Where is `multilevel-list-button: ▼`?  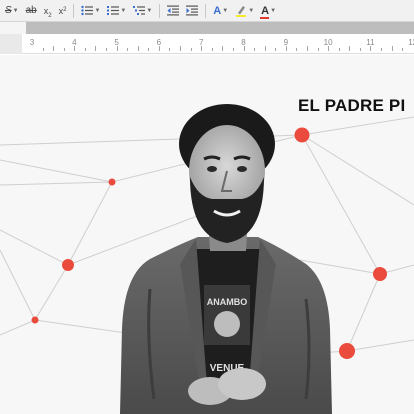
multilevel-list-button: ▼ is located at coordinates (142, 11).